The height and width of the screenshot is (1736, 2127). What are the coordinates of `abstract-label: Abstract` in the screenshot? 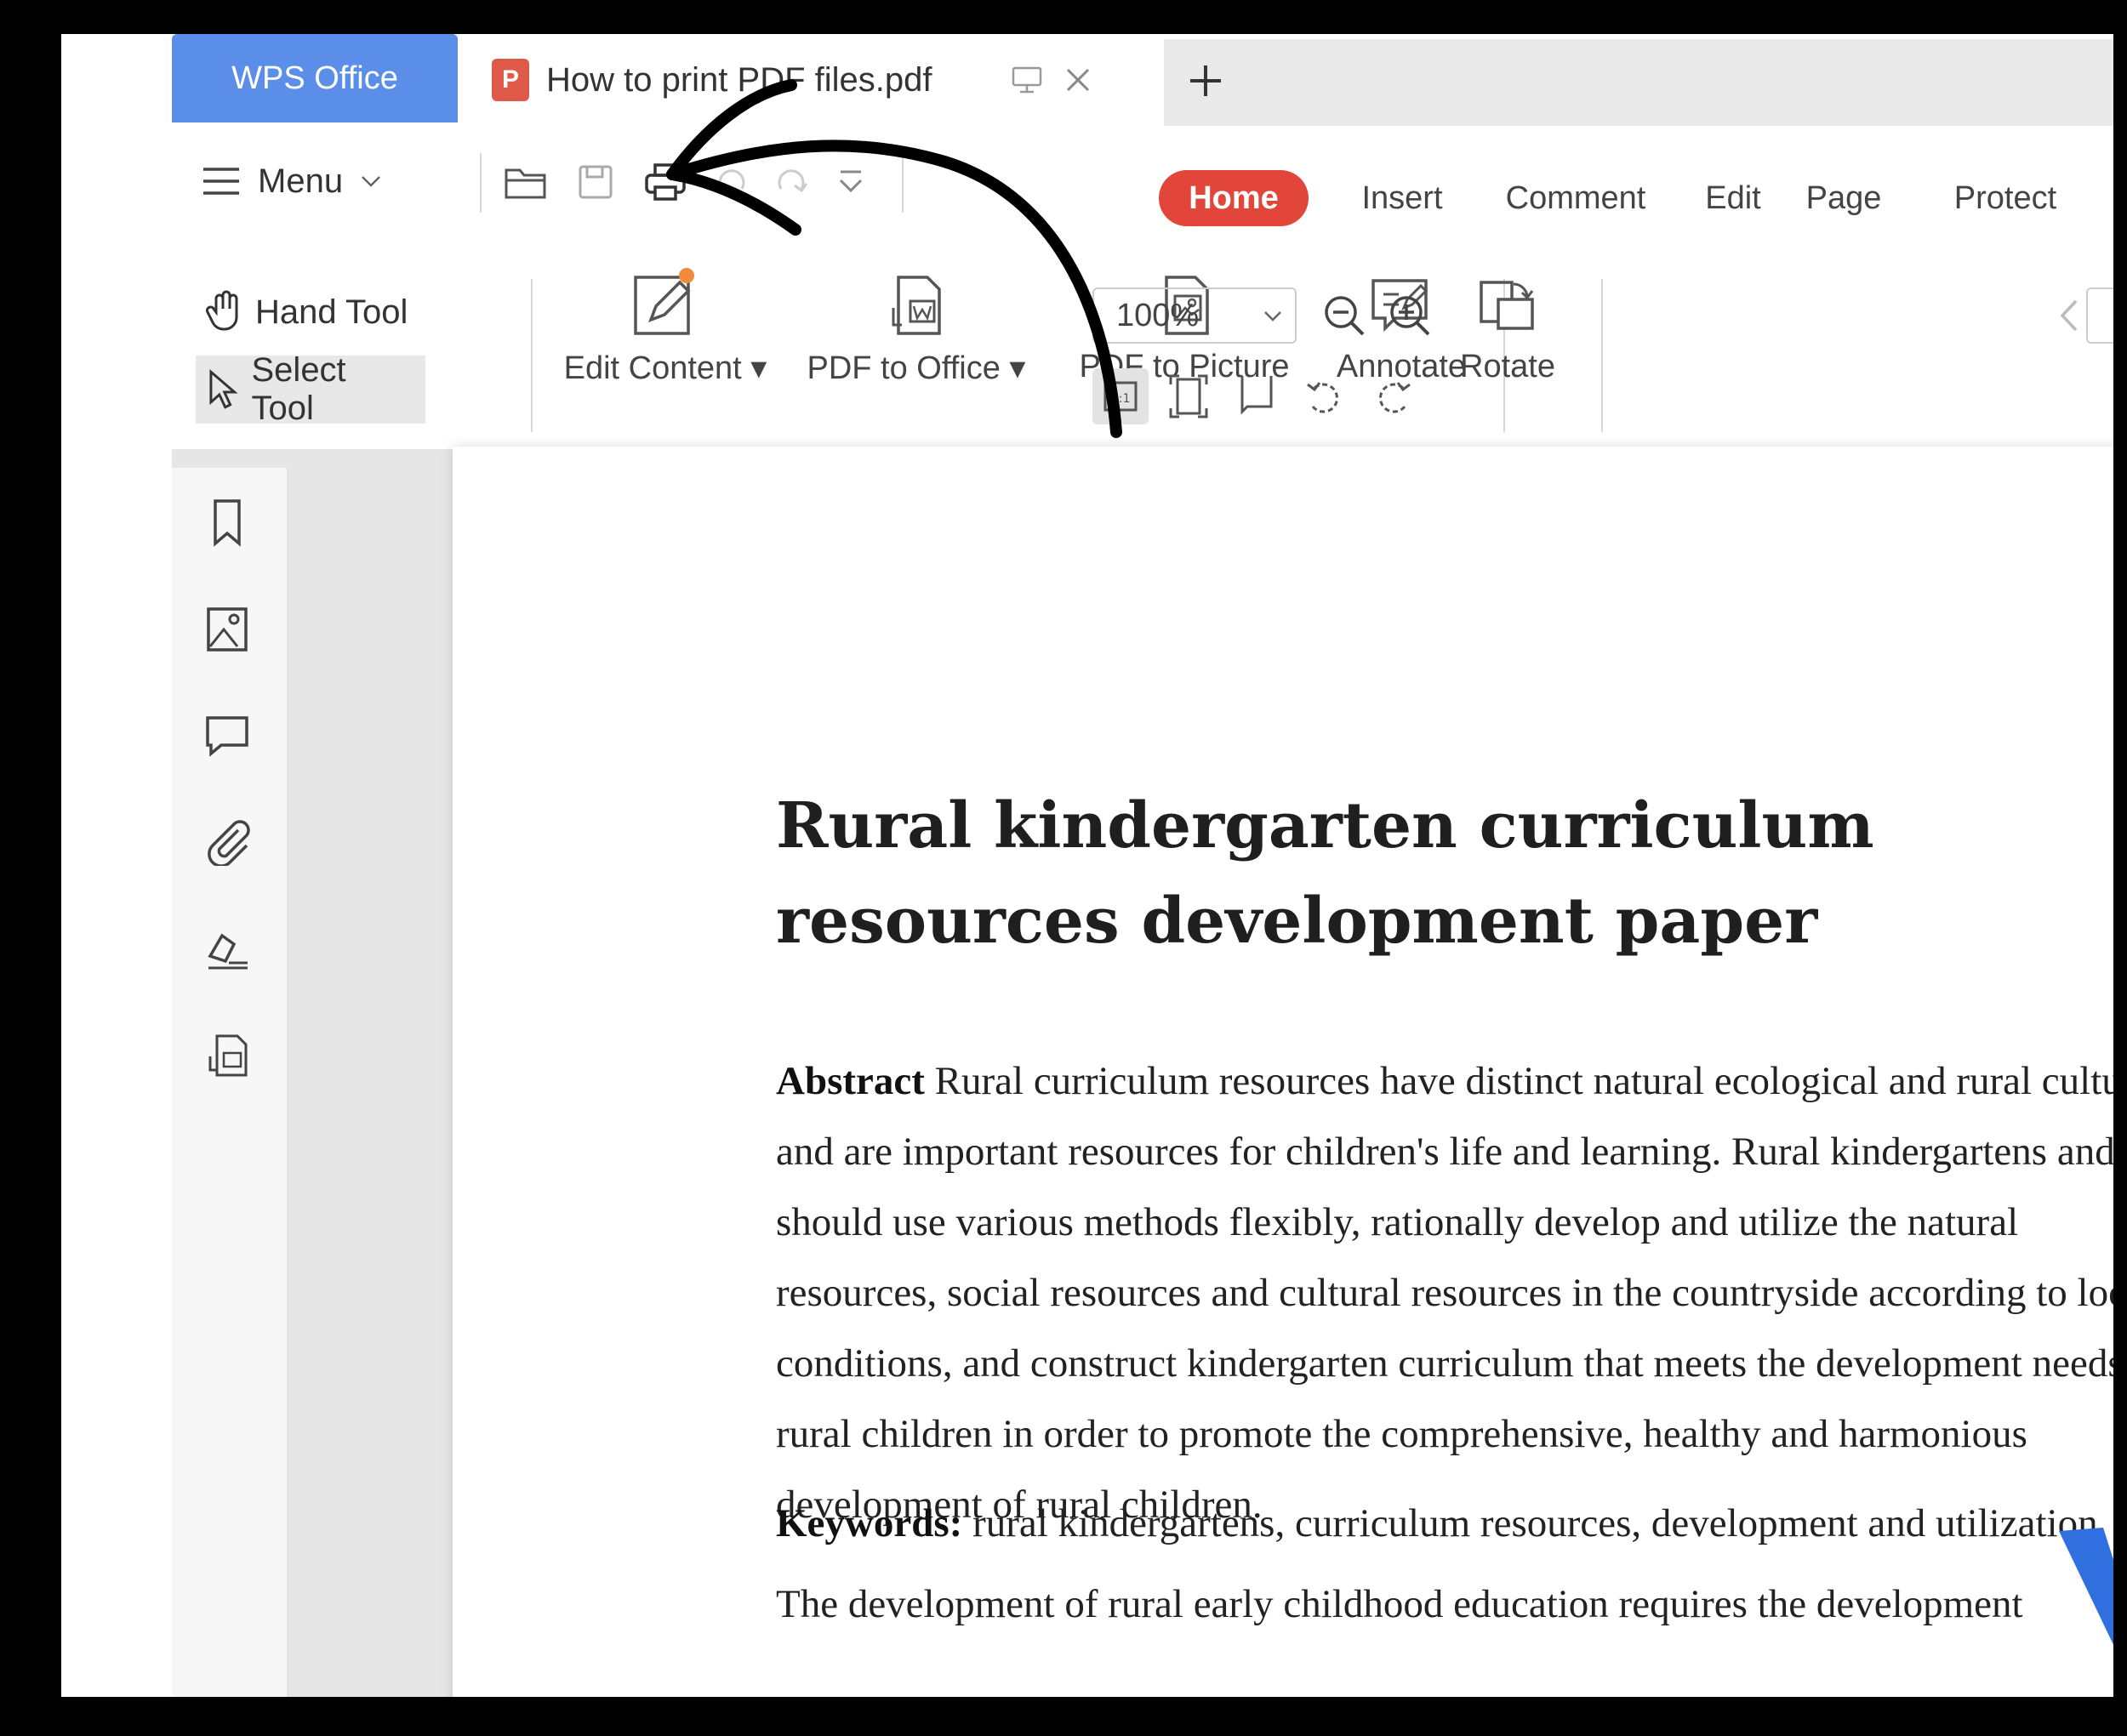 It's located at (850, 1081).